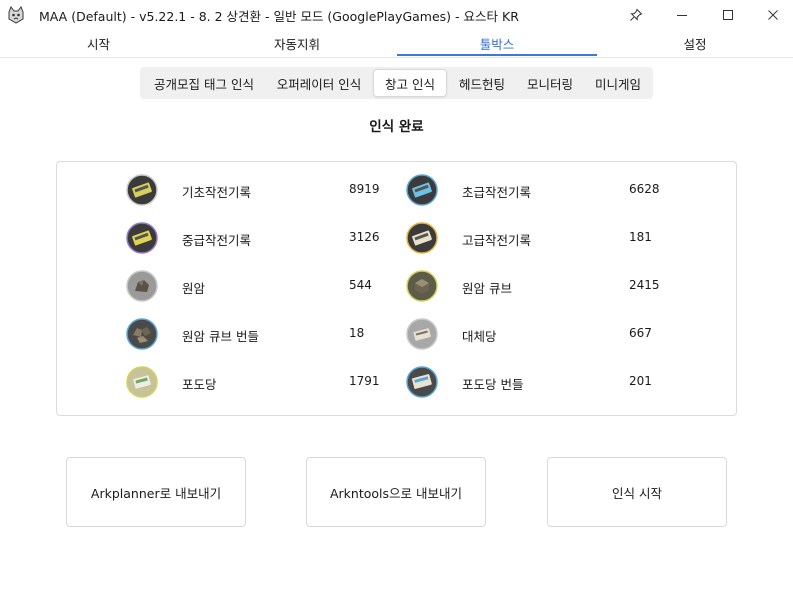 This screenshot has height=595, width=793. Describe the element at coordinates (364, 381) in the screenshot. I see `item-count: 1791` at that location.